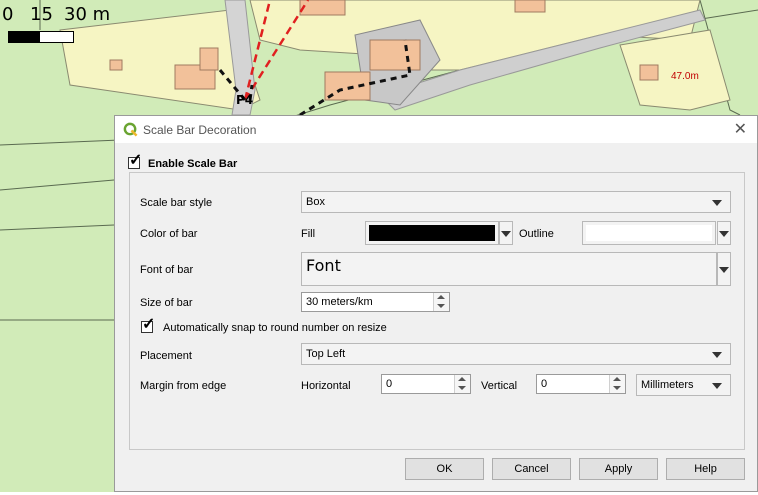 The height and width of the screenshot is (495, 758). Describe the element at coordinates (705, 469) in the screenshot. I see `help-button: Help` at that location.